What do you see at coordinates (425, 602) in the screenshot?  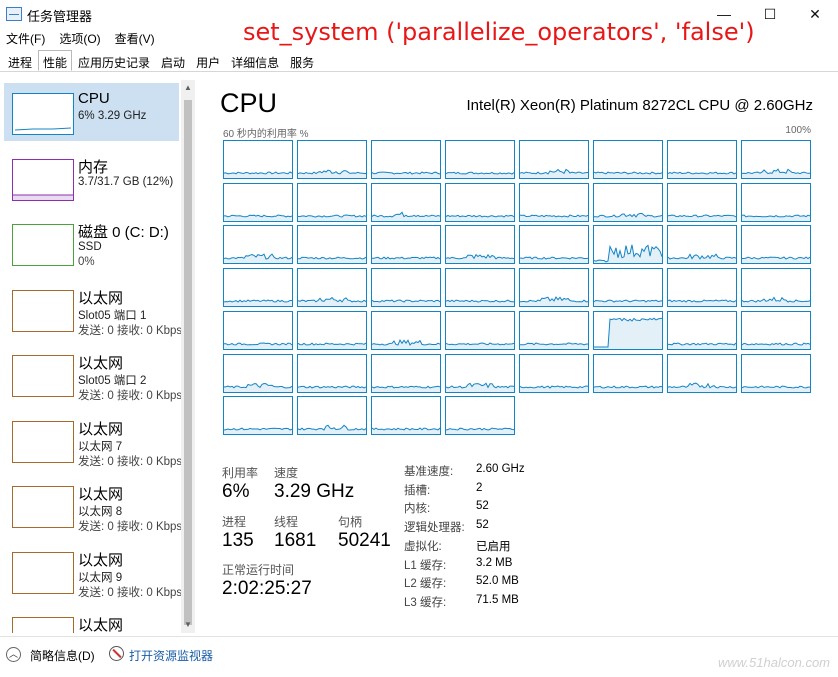 I see `spec-key: L3 缓存:` at bounding box center [425, 602].